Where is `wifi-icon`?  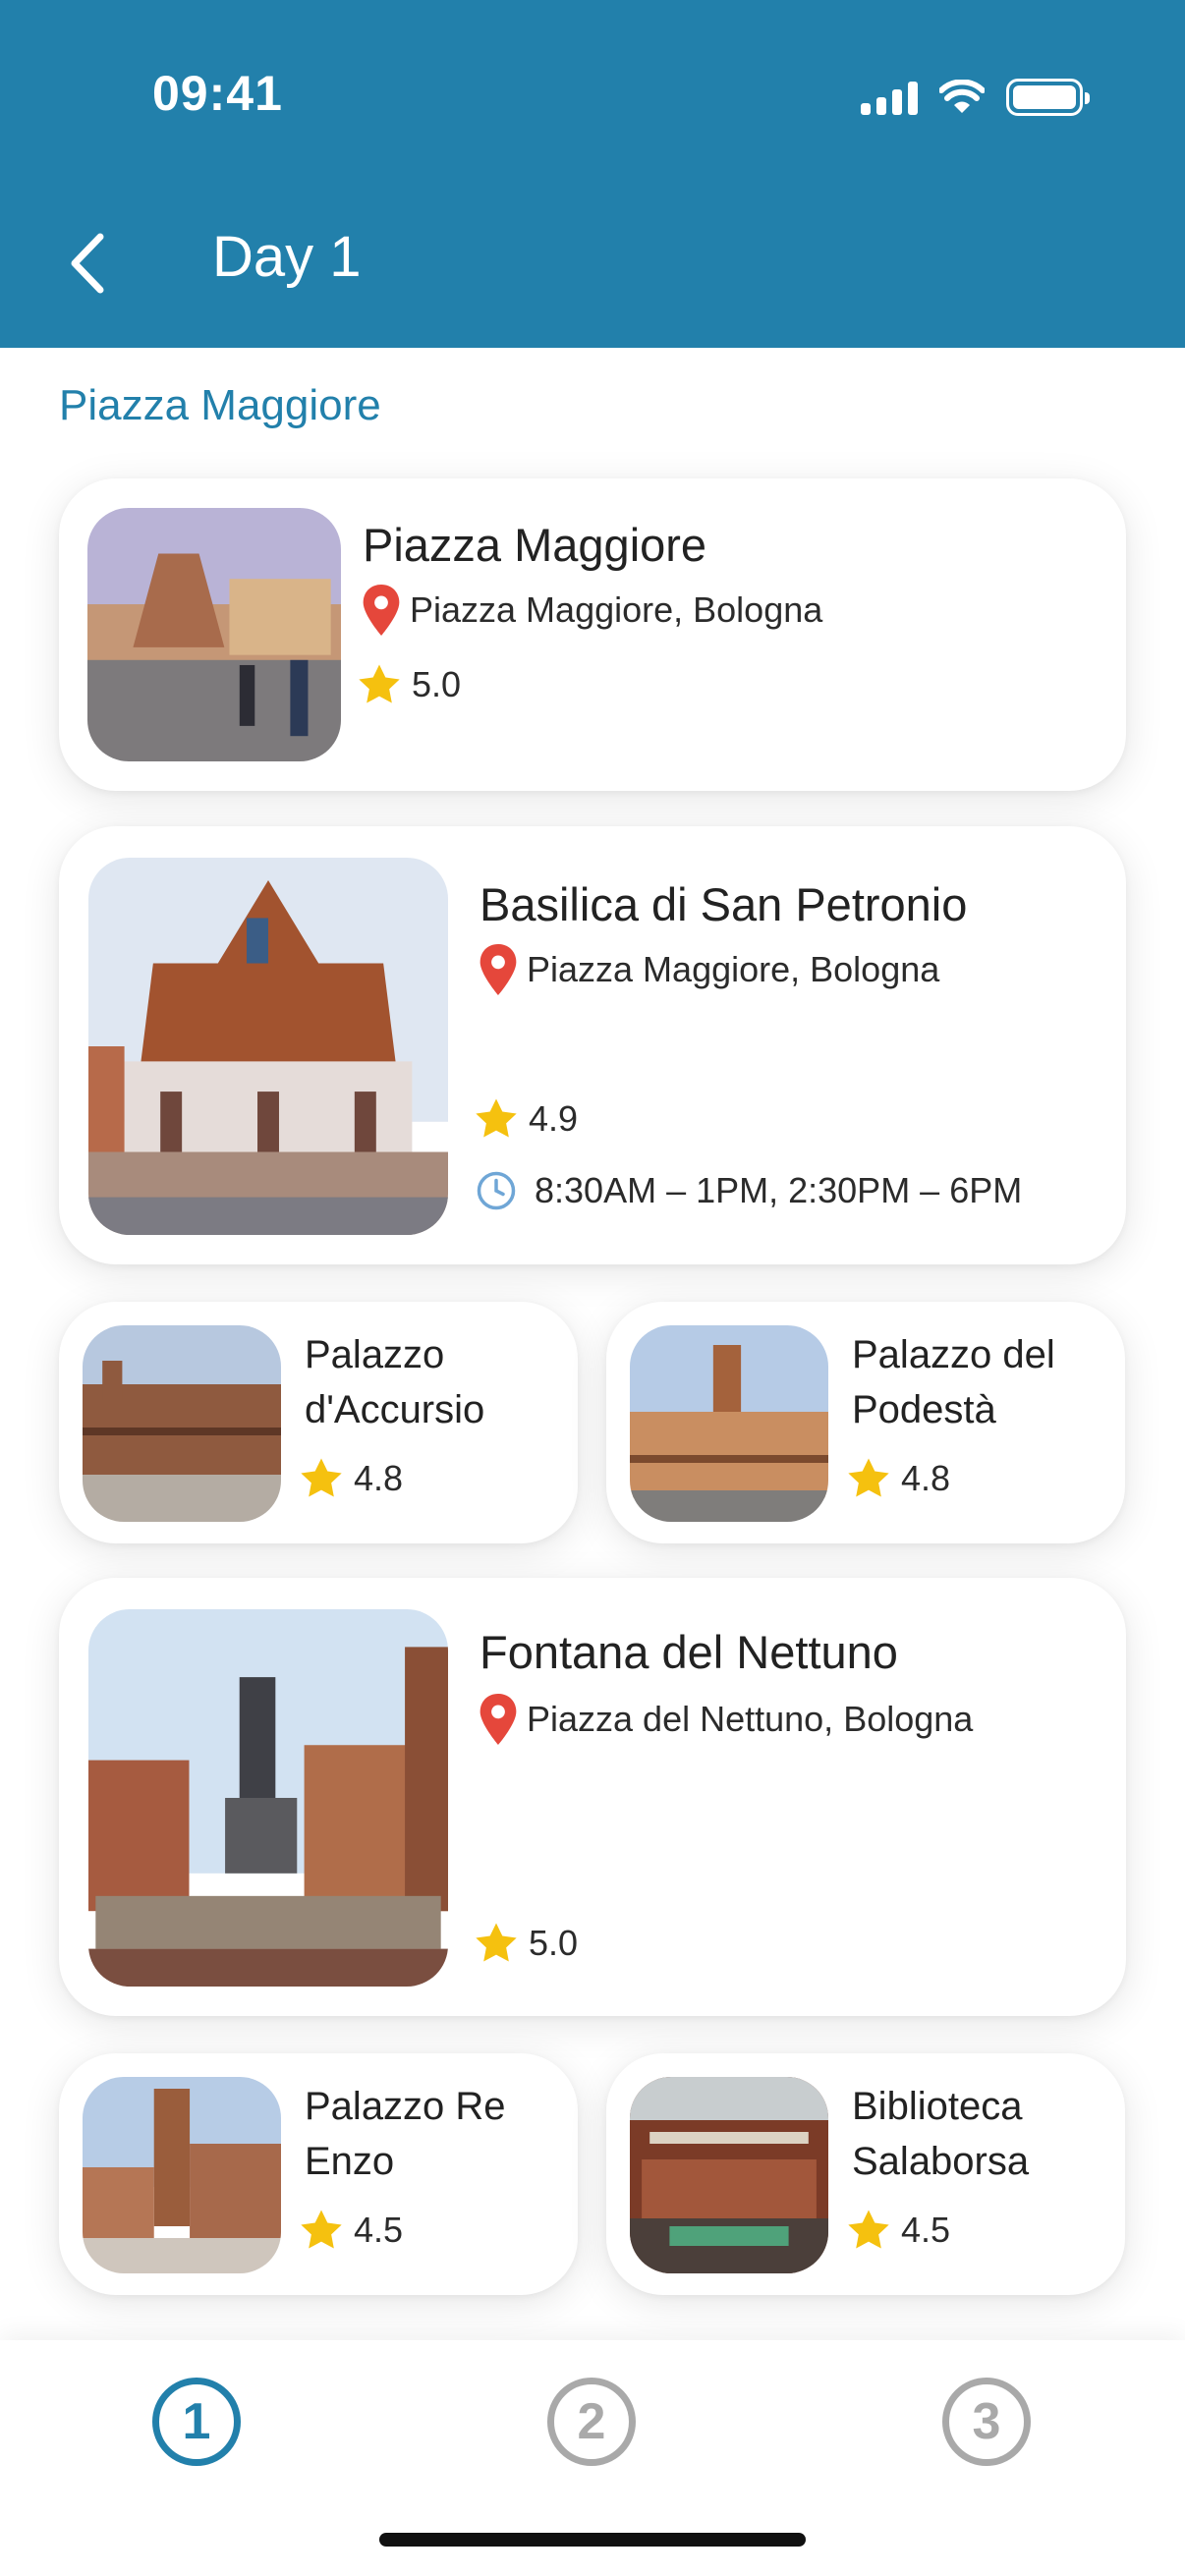
wifi-icon is located at coordinates (962, 96).